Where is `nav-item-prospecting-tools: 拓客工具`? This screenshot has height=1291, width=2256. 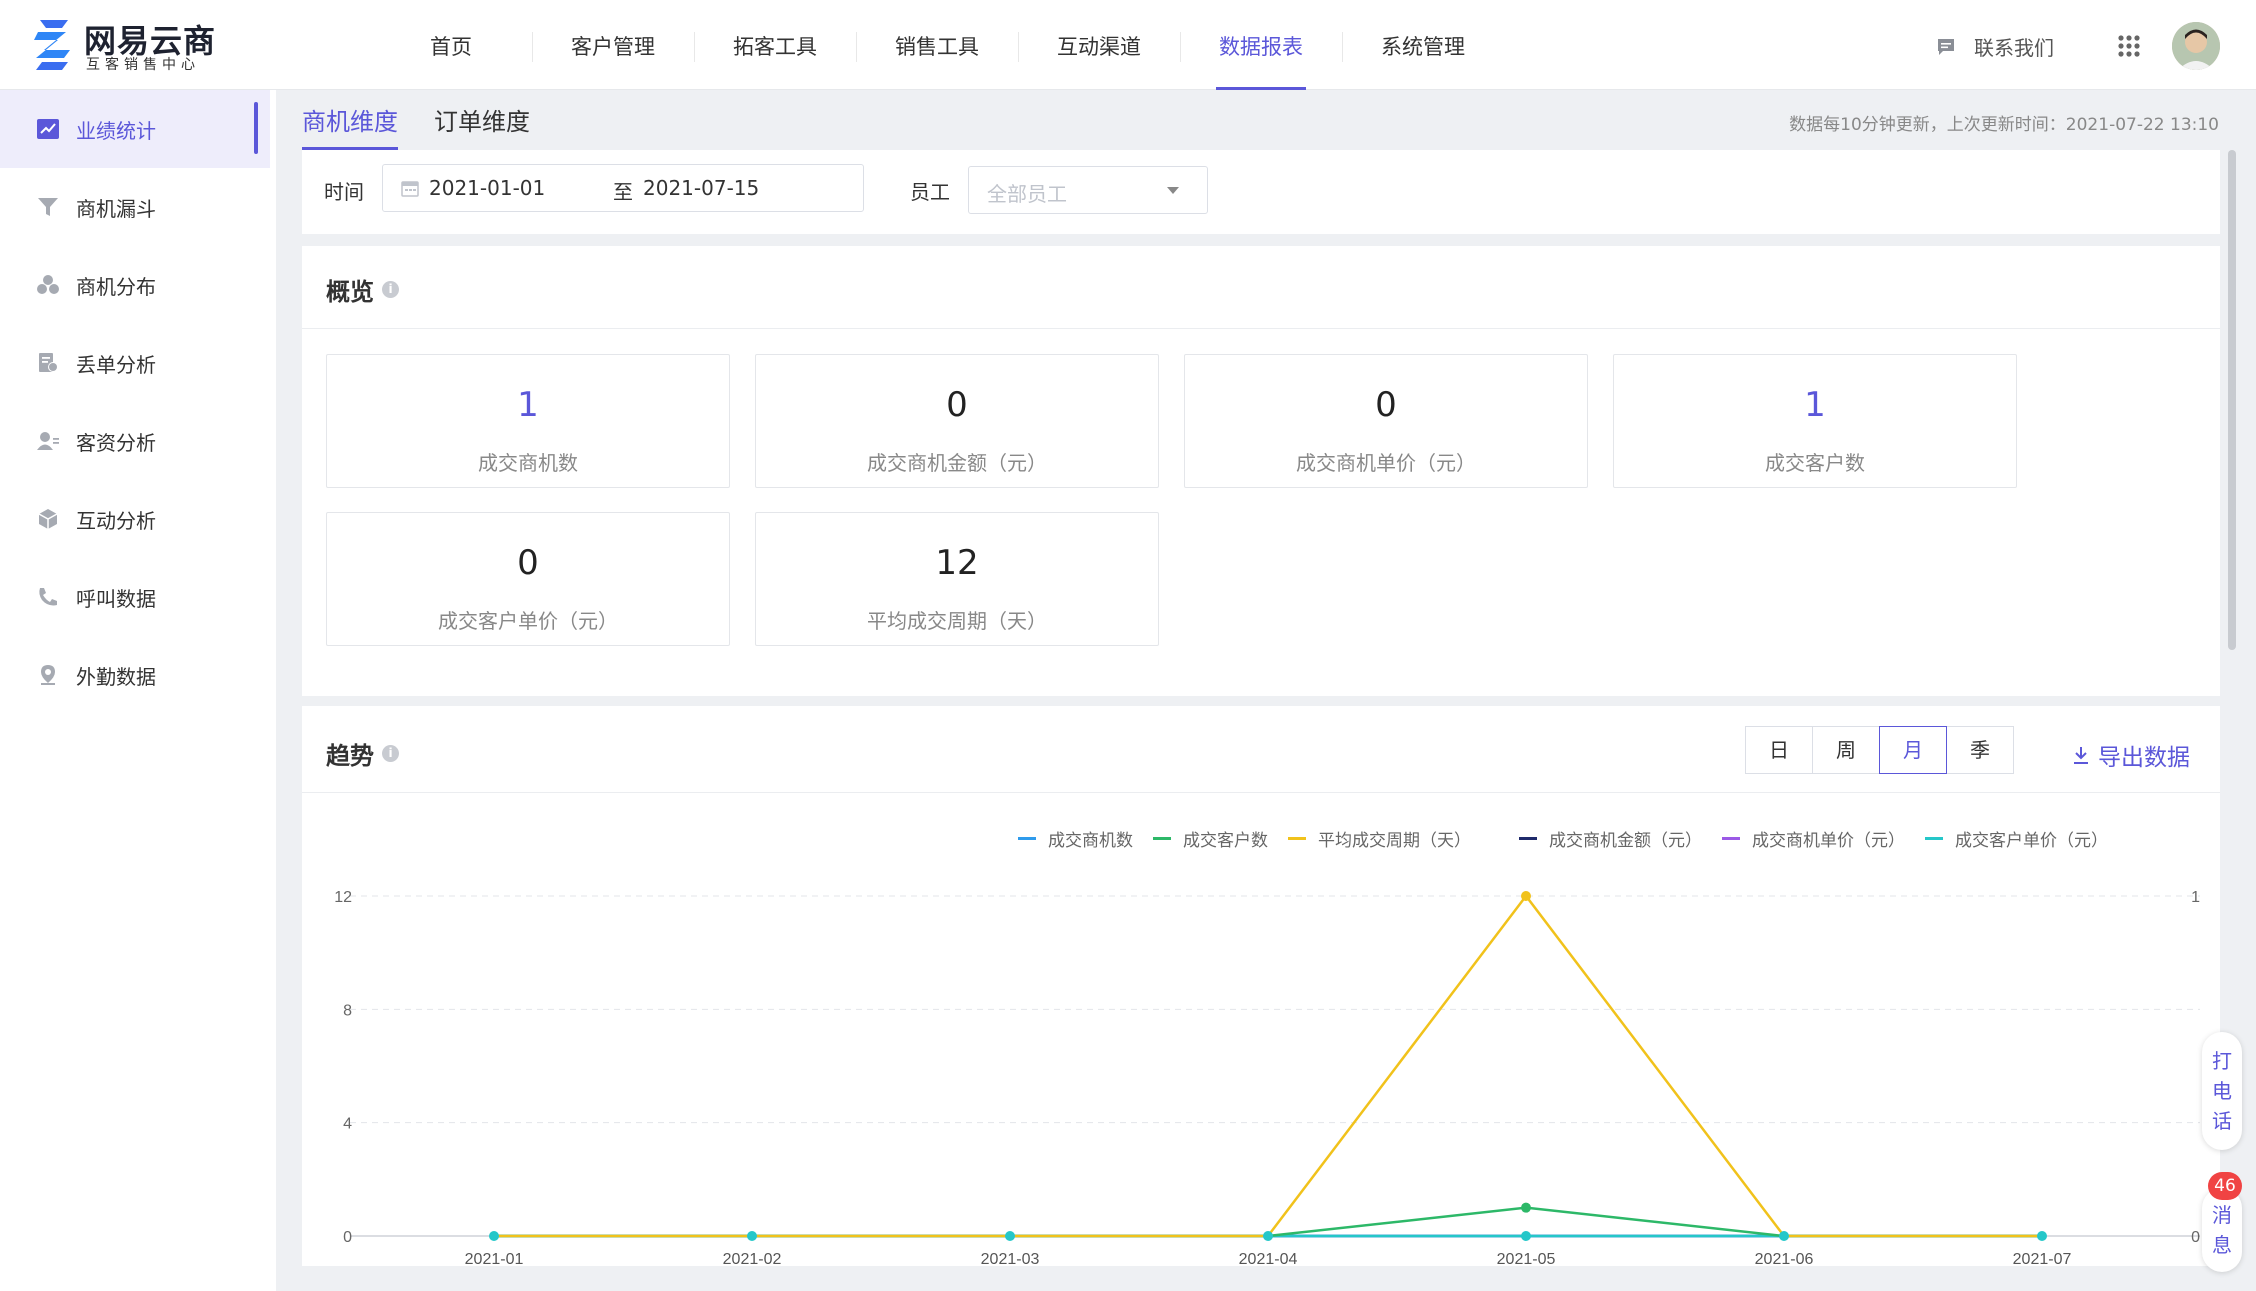
nav-item-prospecting-tools: 拓客工具 is located at coordinates (775, 45).